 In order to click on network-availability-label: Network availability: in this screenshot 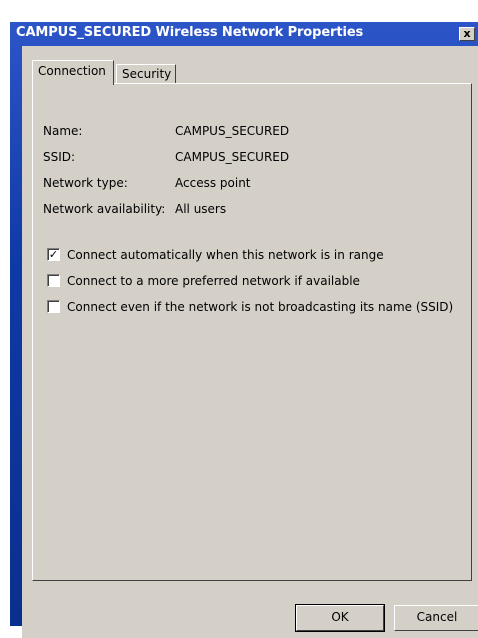, I will do `click(104, 209)`.